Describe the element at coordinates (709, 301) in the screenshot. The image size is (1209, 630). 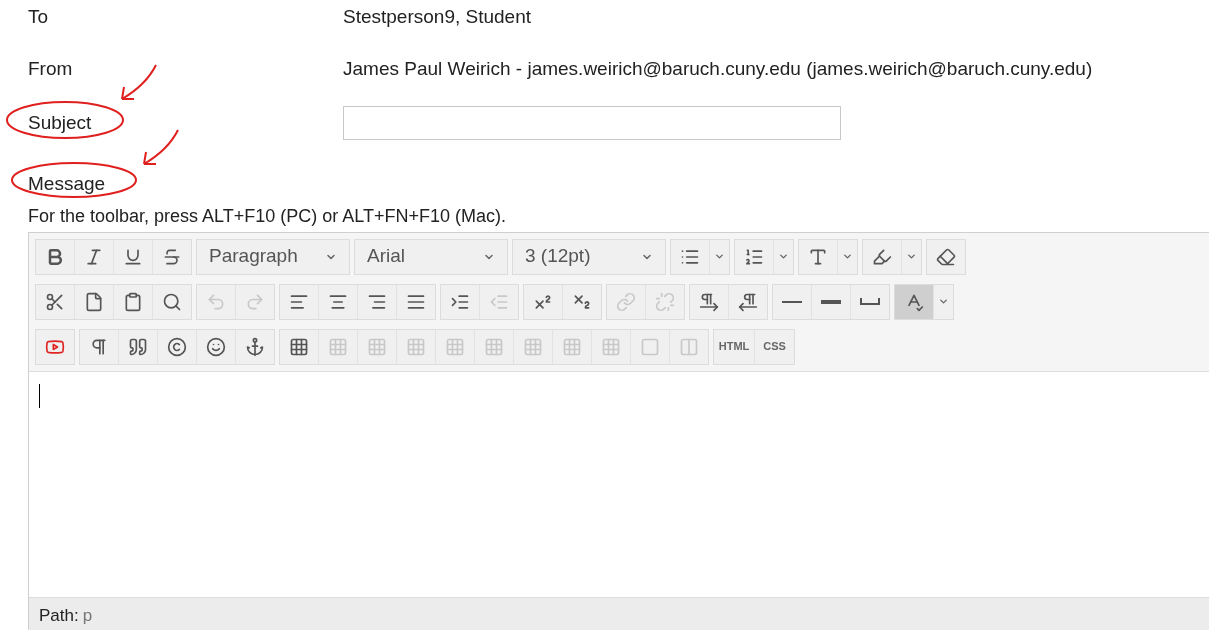
I see `pilcrow-right-icon` at that location.